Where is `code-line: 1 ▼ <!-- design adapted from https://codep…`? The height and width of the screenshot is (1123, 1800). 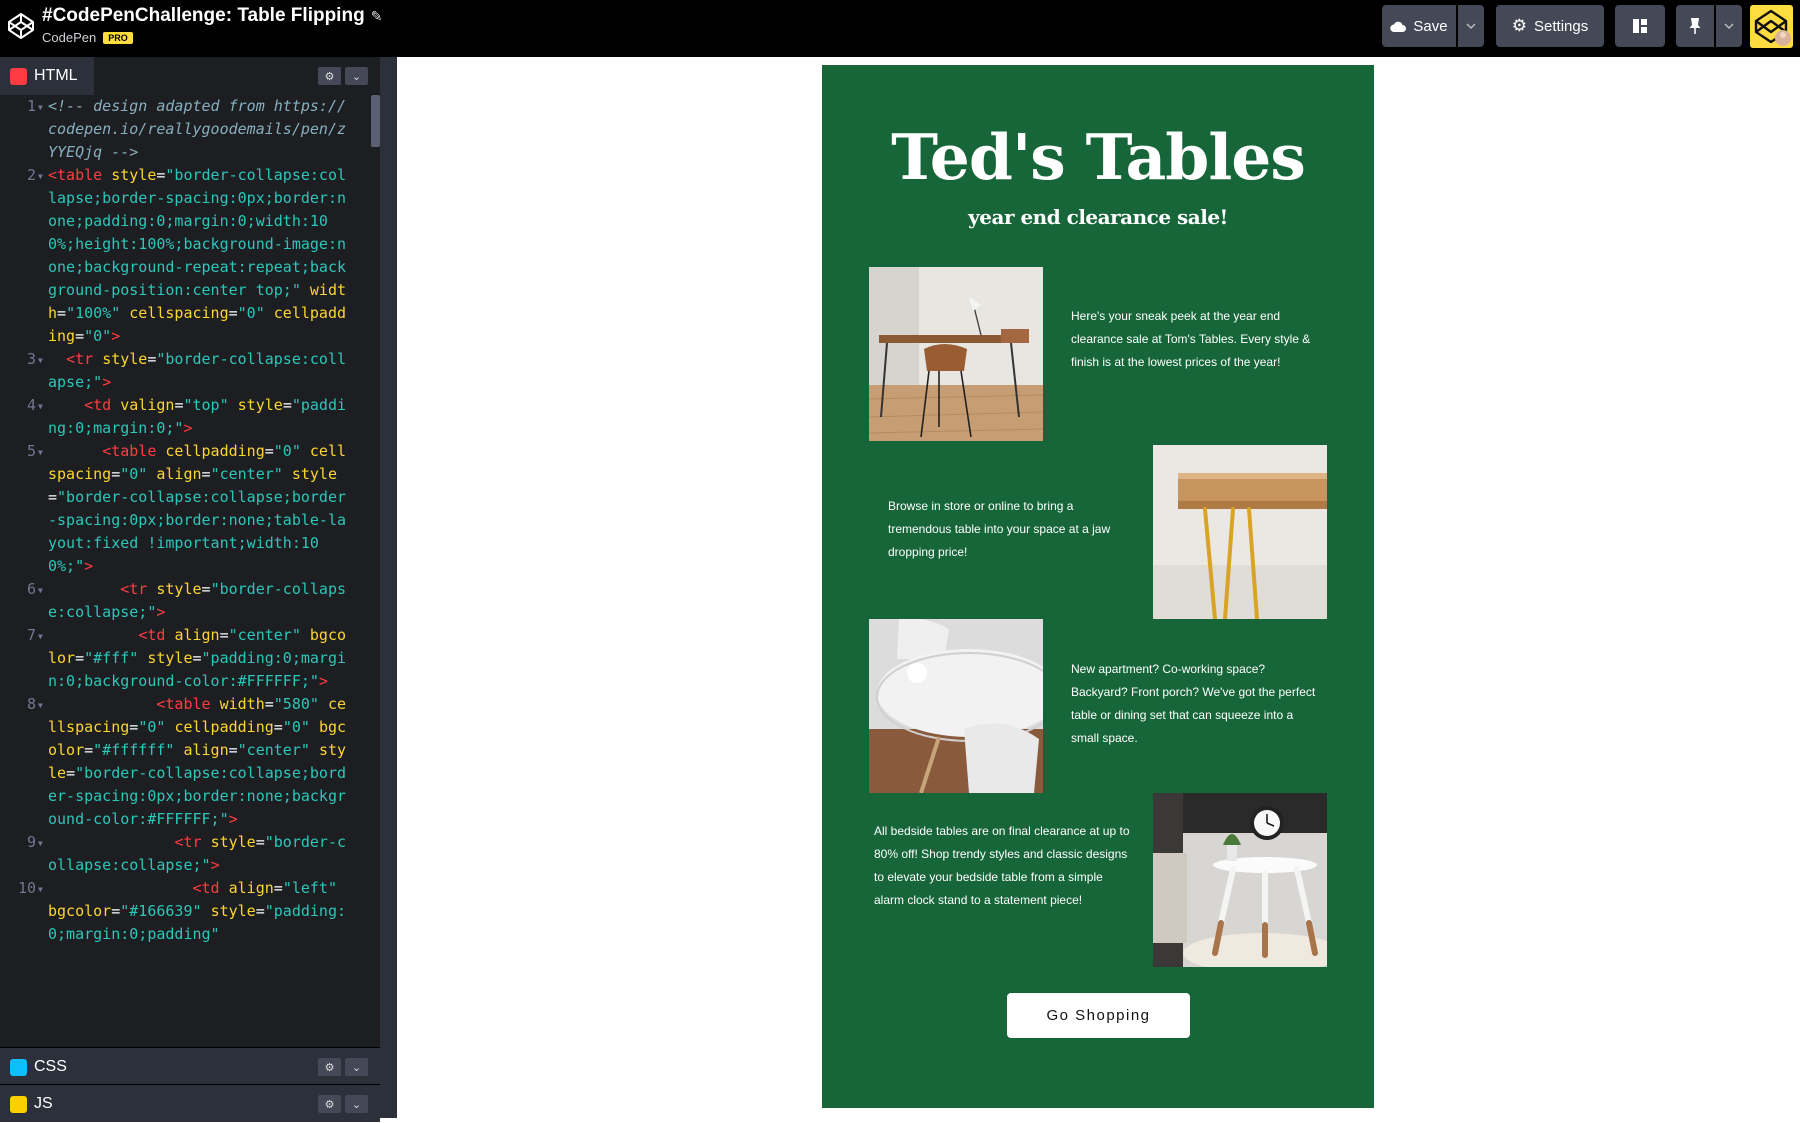 code-line: 1 ▼ <!-- design adapted from https://codep… is located at coordinates (185, 129).